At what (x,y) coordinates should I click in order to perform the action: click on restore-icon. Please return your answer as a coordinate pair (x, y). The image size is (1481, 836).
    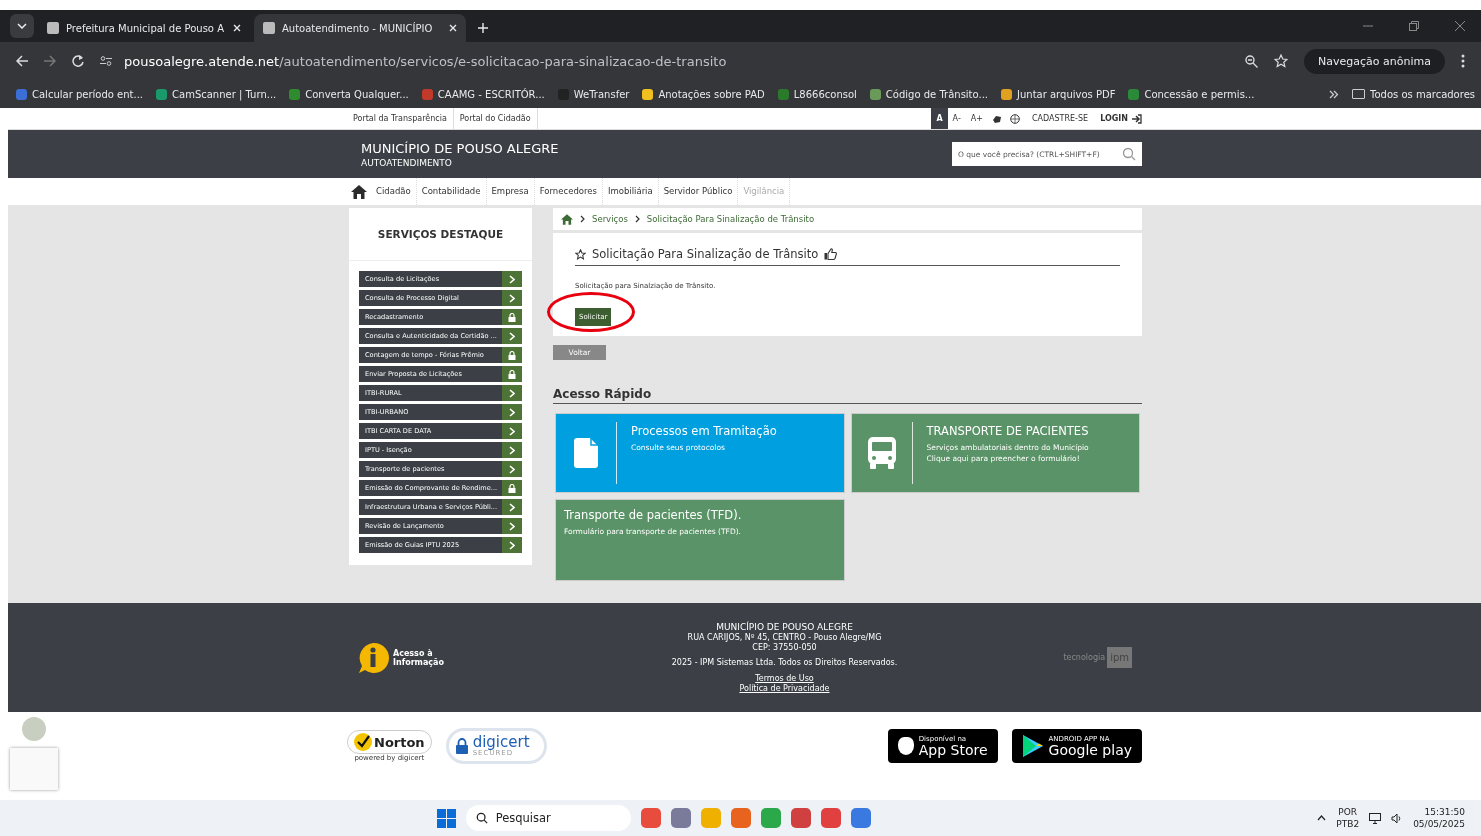
    Looking at the image, I should click on (1414, 26).